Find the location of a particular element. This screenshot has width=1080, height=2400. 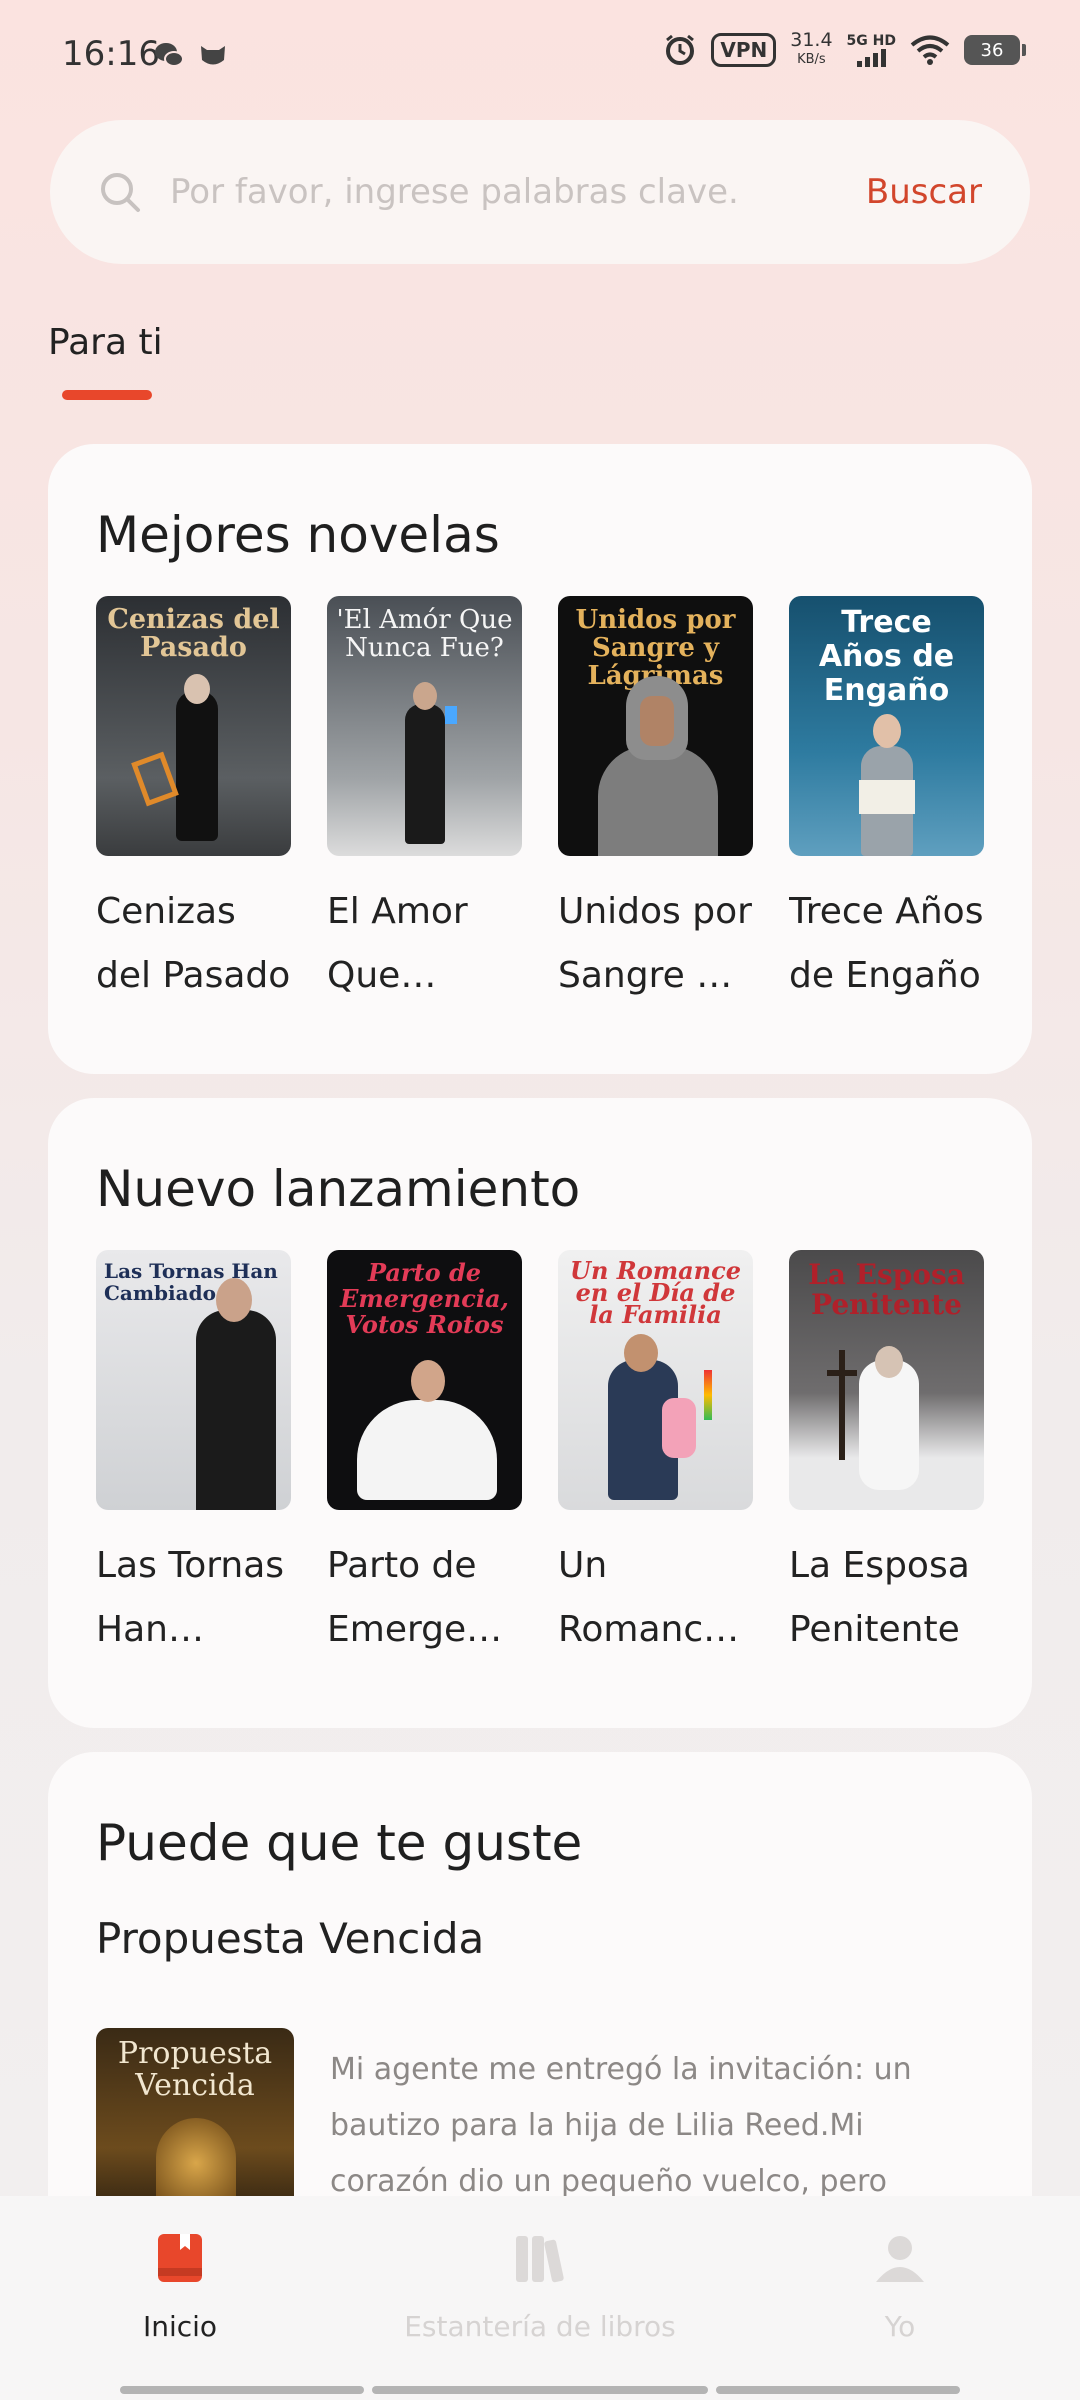

cover-title: Trece Años de Engaño is located at coordinates (886, 656).